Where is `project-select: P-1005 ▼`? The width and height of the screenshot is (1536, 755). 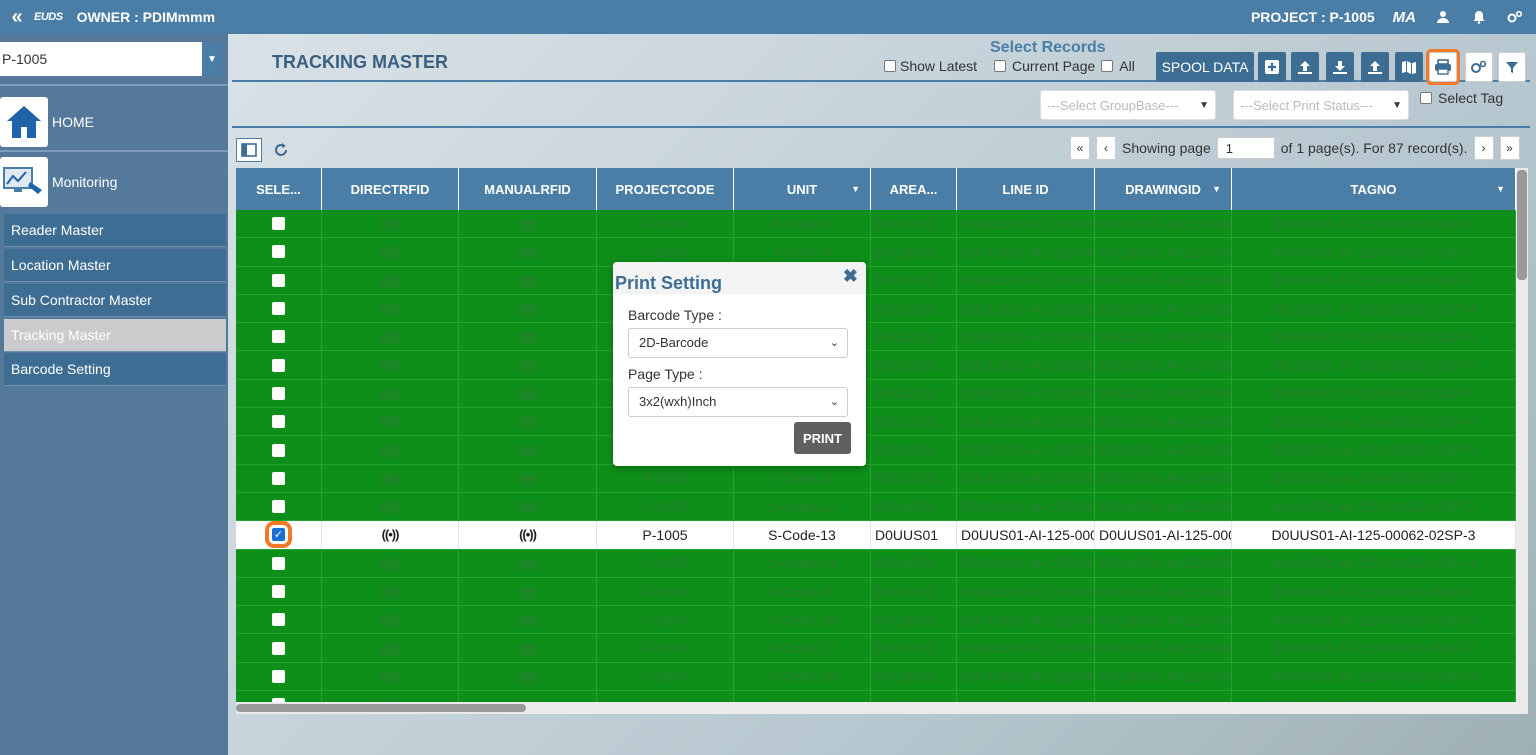 project-select: P-1005 ▼ is located at coordinates (111, 59).